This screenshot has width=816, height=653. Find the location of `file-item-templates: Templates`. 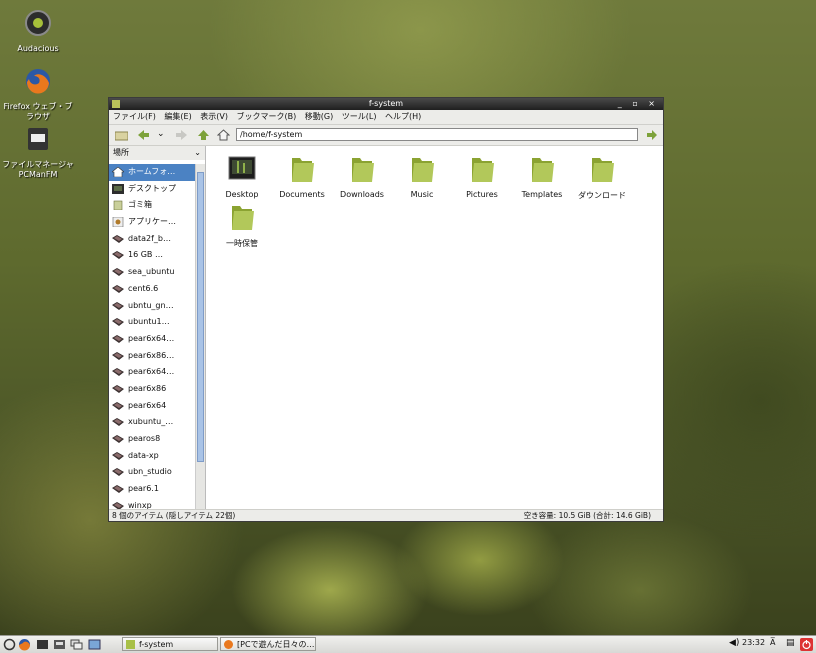

file-item-templates: Templates is located at coordinates (542, 176).